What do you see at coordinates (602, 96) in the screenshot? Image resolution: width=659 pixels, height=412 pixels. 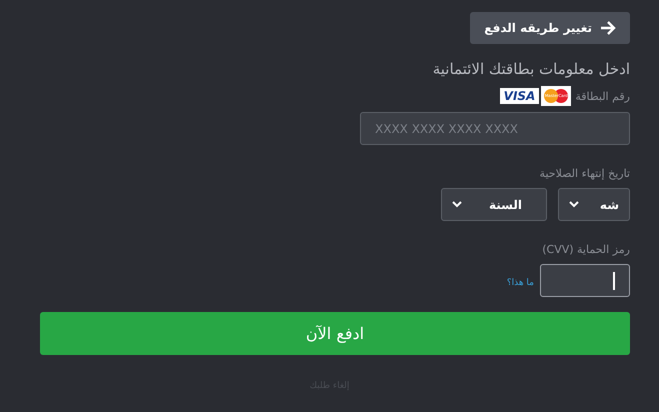 I see `field-label: رقم البطاقة` at bounding box center [602, 96].